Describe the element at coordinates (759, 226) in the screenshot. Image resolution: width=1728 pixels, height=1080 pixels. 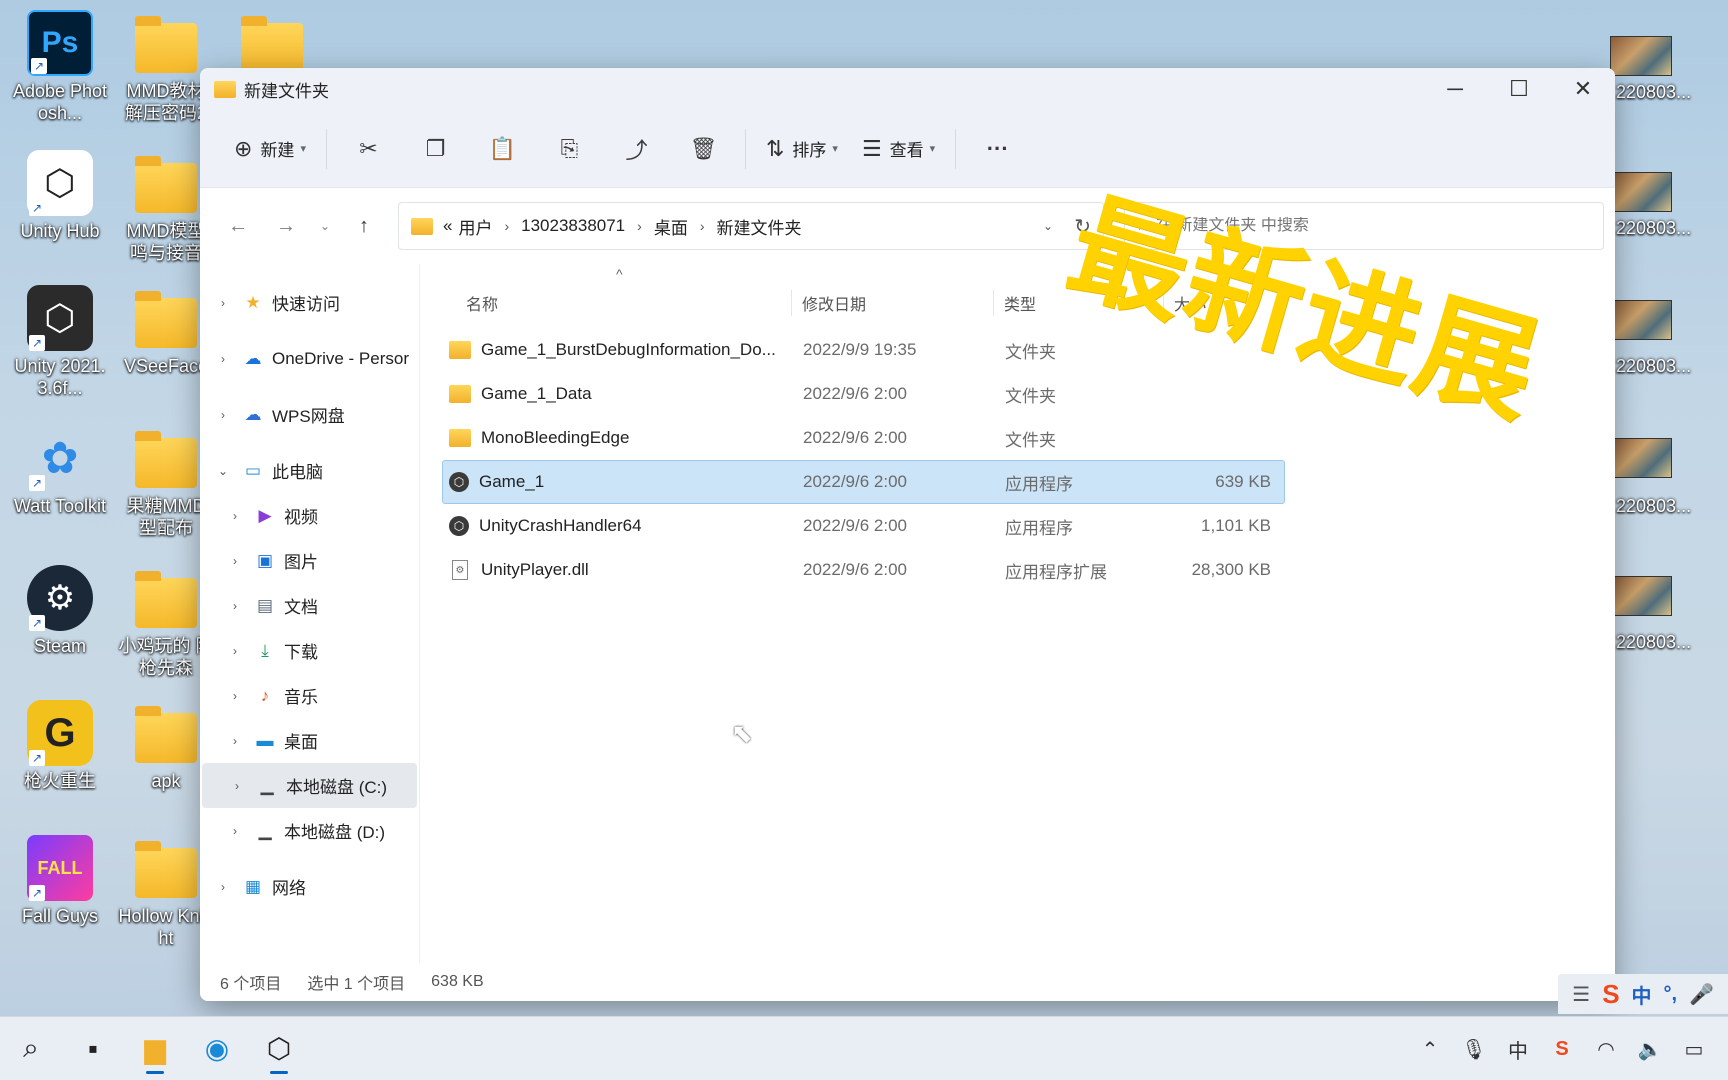
I see `breadcrumb-current: 新建文件夹` at that location.